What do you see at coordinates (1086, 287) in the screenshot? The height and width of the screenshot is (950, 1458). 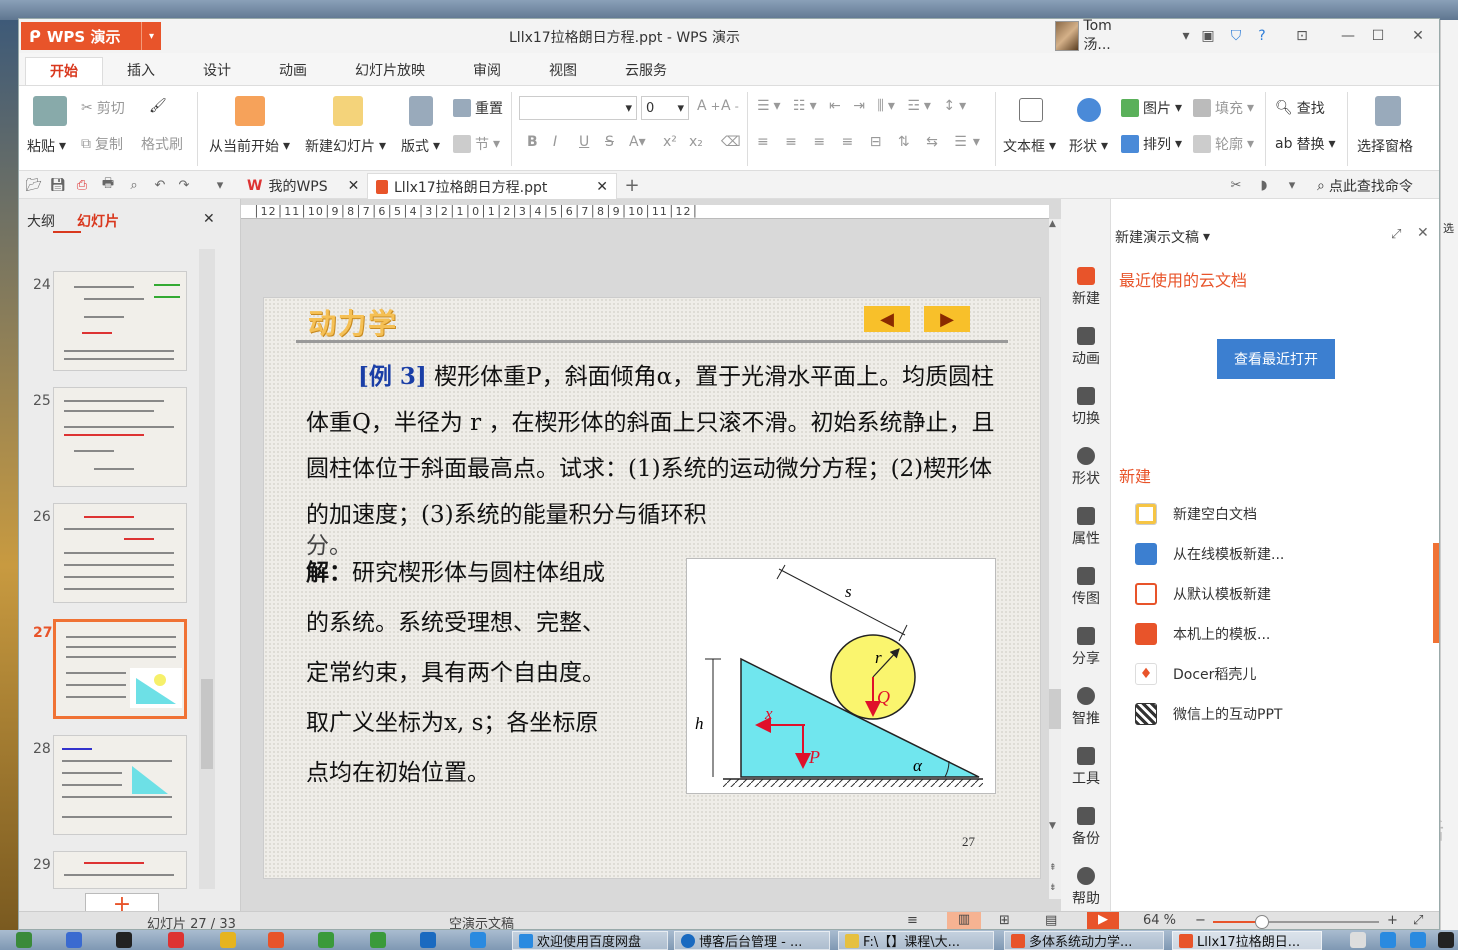 I see `task-new: 新建` at bounding box center [1086, 287].